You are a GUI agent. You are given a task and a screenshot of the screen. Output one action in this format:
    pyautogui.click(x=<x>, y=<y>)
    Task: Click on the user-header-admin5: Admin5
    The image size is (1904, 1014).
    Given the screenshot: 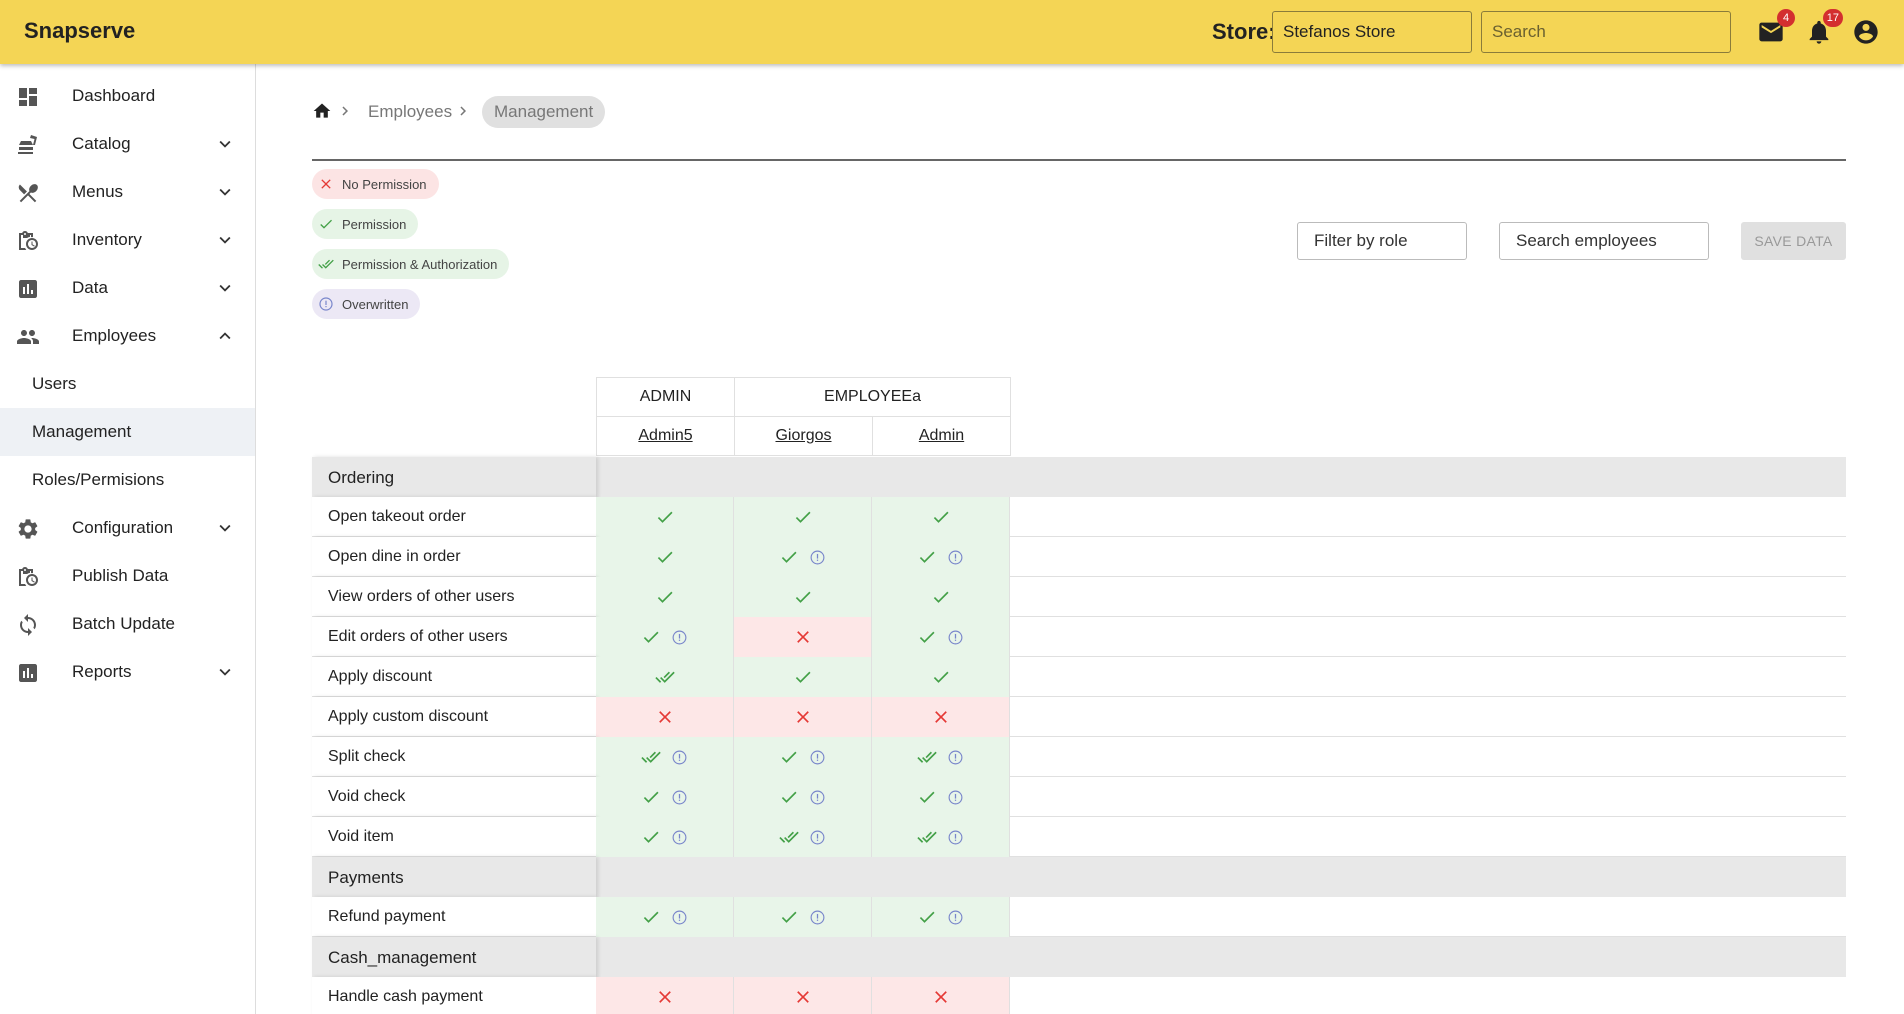 What is the action you would take?
    pyautogui.click(x=665, y=436)
    